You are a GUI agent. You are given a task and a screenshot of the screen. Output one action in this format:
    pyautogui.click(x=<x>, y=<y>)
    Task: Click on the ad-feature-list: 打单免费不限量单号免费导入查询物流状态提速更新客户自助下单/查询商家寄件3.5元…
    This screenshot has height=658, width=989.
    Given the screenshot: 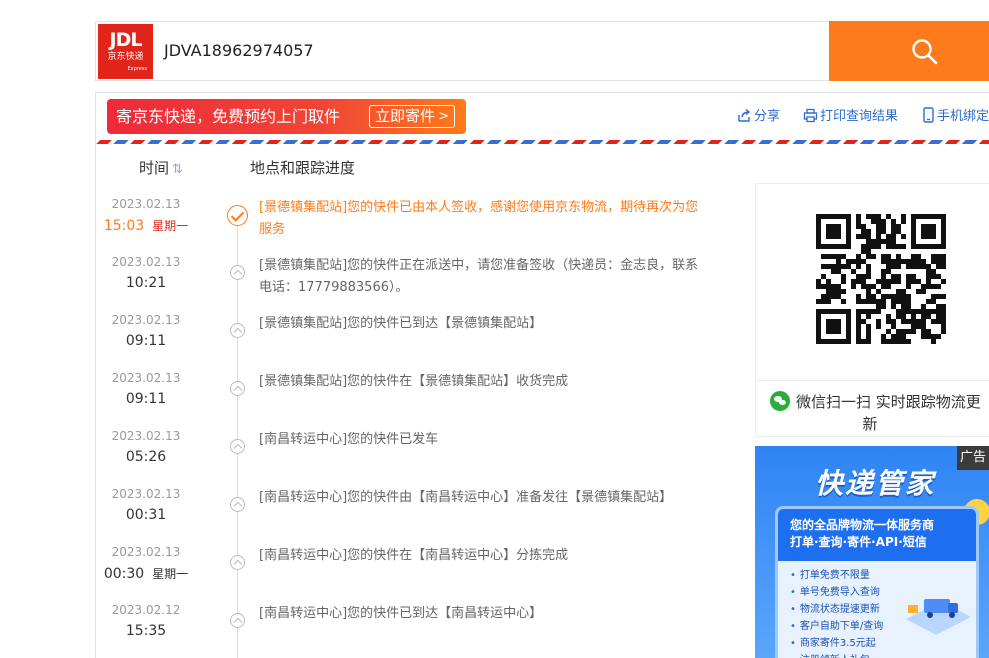 What is the action you would take?
    pyautogui.click(x=836, y=612)
    